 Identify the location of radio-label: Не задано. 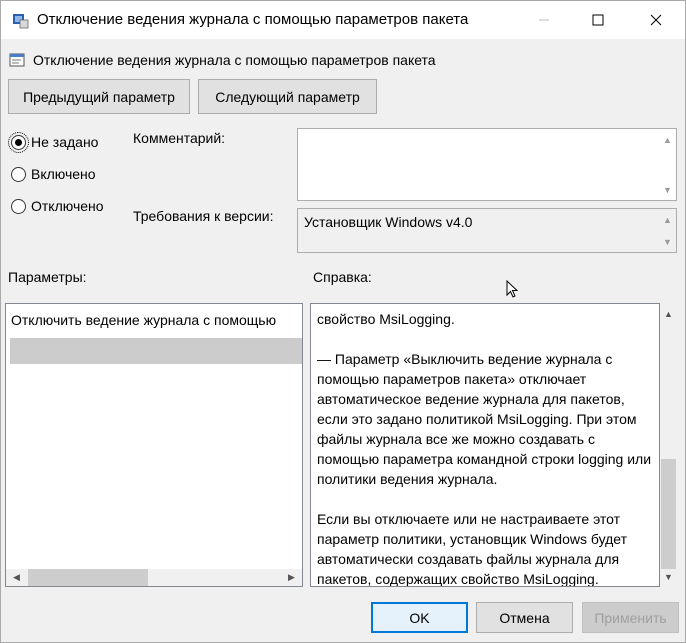
(65, 142).